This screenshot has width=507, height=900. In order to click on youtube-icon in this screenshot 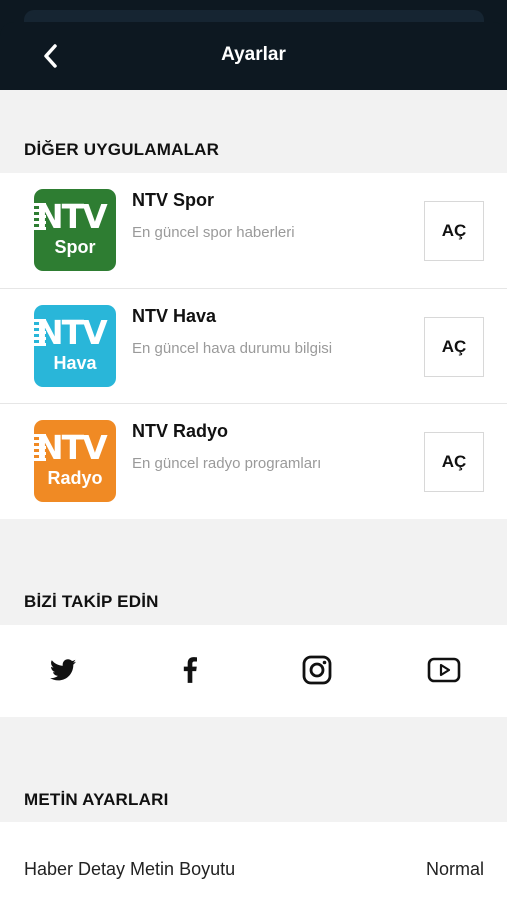, I will do `click(444, 670)`.